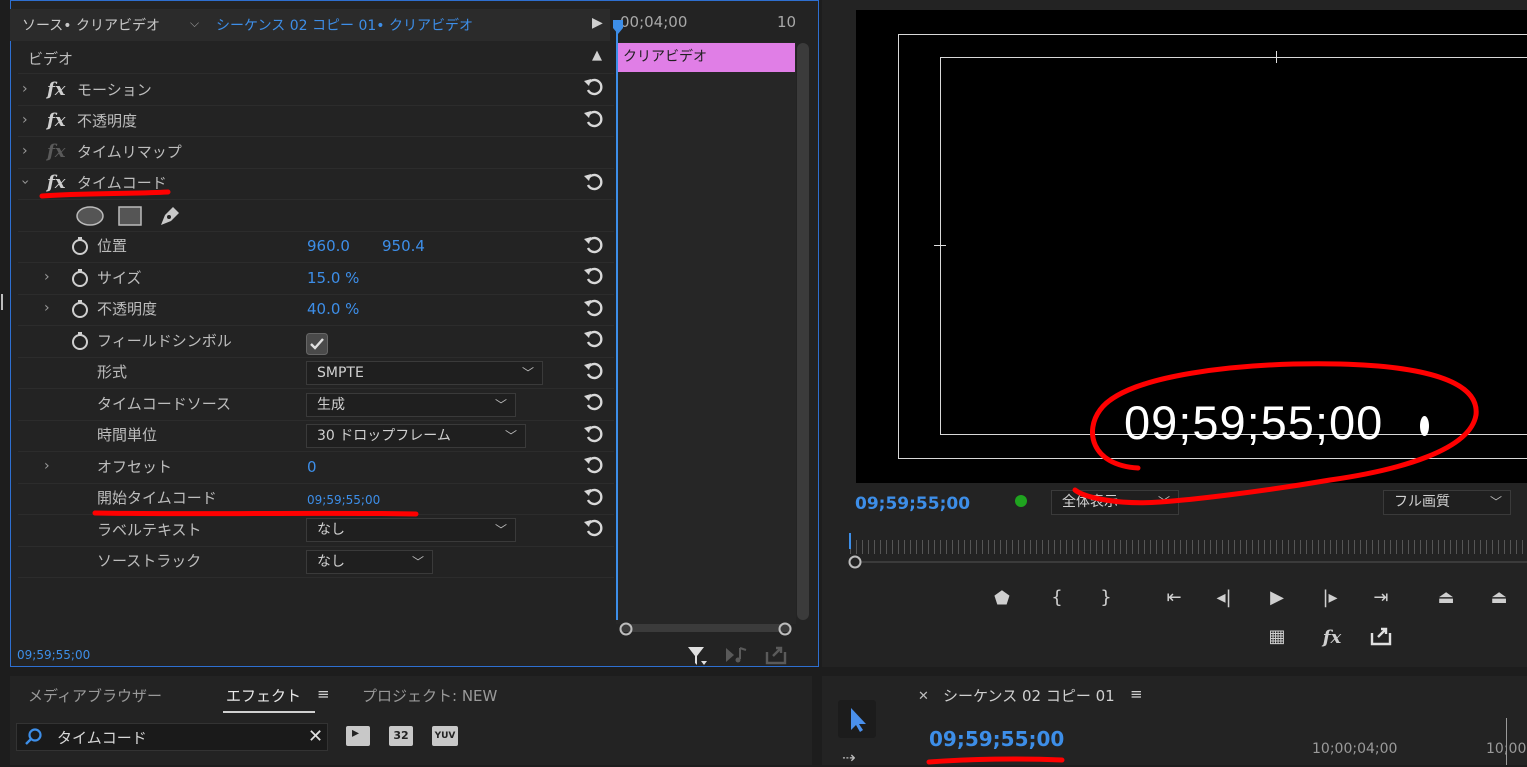 The image size is (1527, 767). I want to click on source-track-dropdown: なし ﹀, so click(369, 562).